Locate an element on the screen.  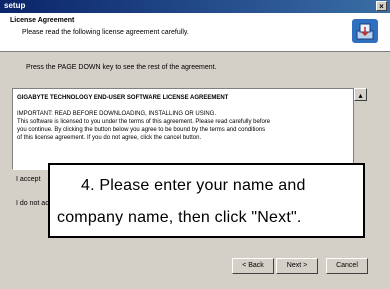
close-button: × is located at coordinates (381, 6).